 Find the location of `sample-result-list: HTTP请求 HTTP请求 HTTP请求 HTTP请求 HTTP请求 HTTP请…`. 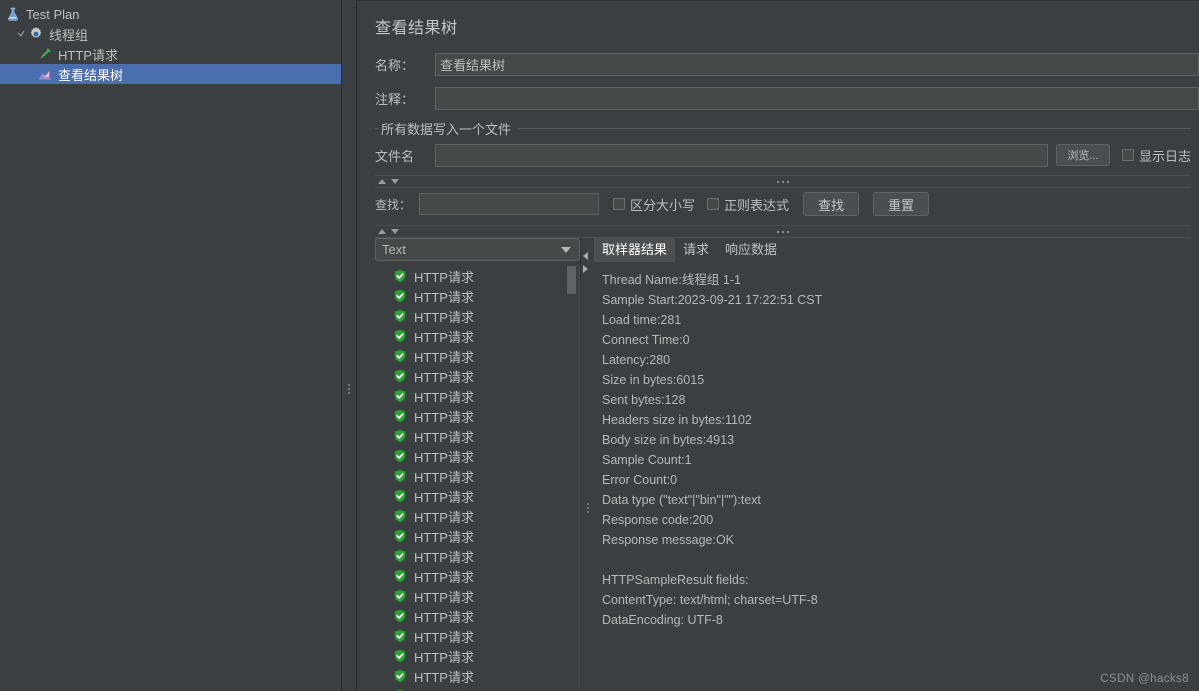

sample-result-list: HTTP请求 HTTP请求 HTTP请求 HTTP请求 HTTP请求 HTTP请… is located at coordinates (477, 478).